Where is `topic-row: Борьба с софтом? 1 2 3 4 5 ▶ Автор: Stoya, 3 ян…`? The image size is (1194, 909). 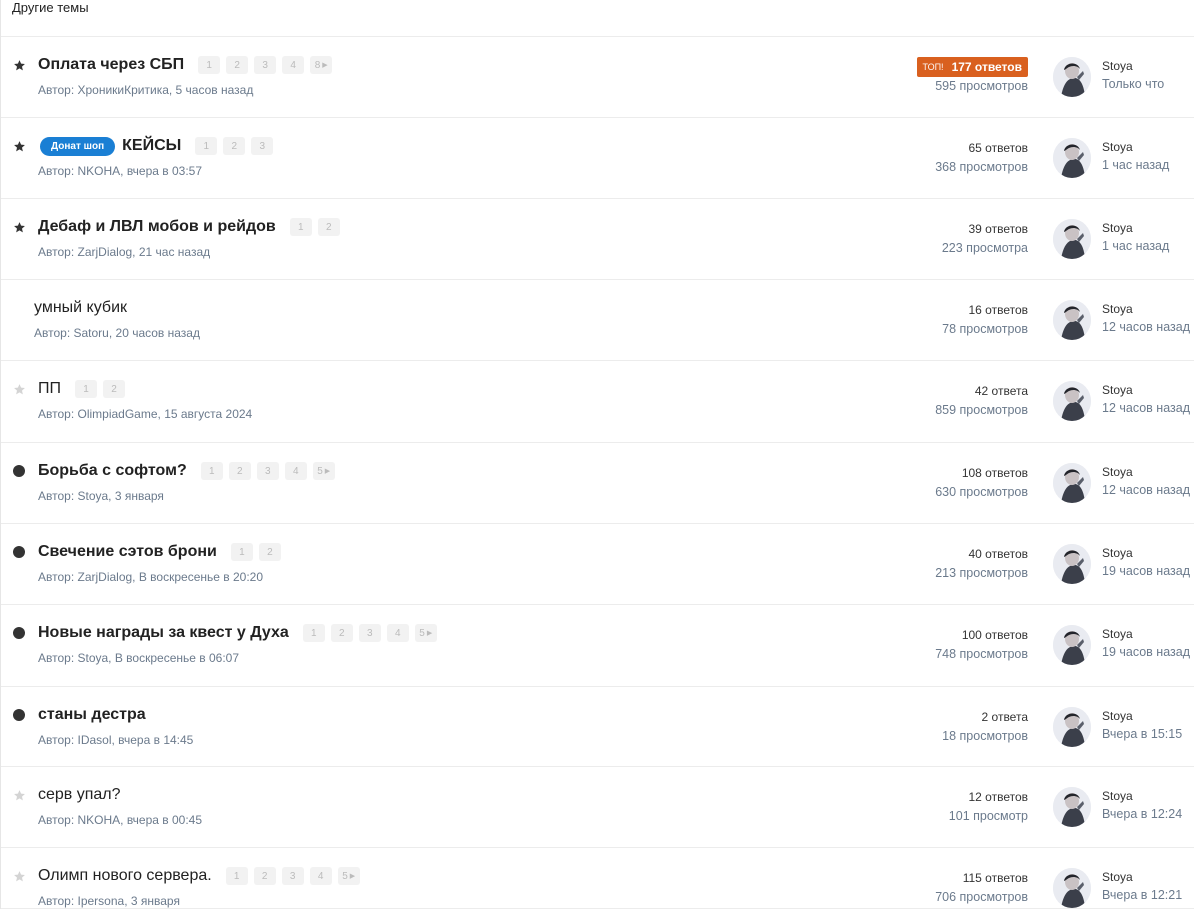
topic-row: Борьба с софтом? 1 2 3 4 5 ▶ Автор: Stoya, 3 ян… is located at coordinates (597, 483).